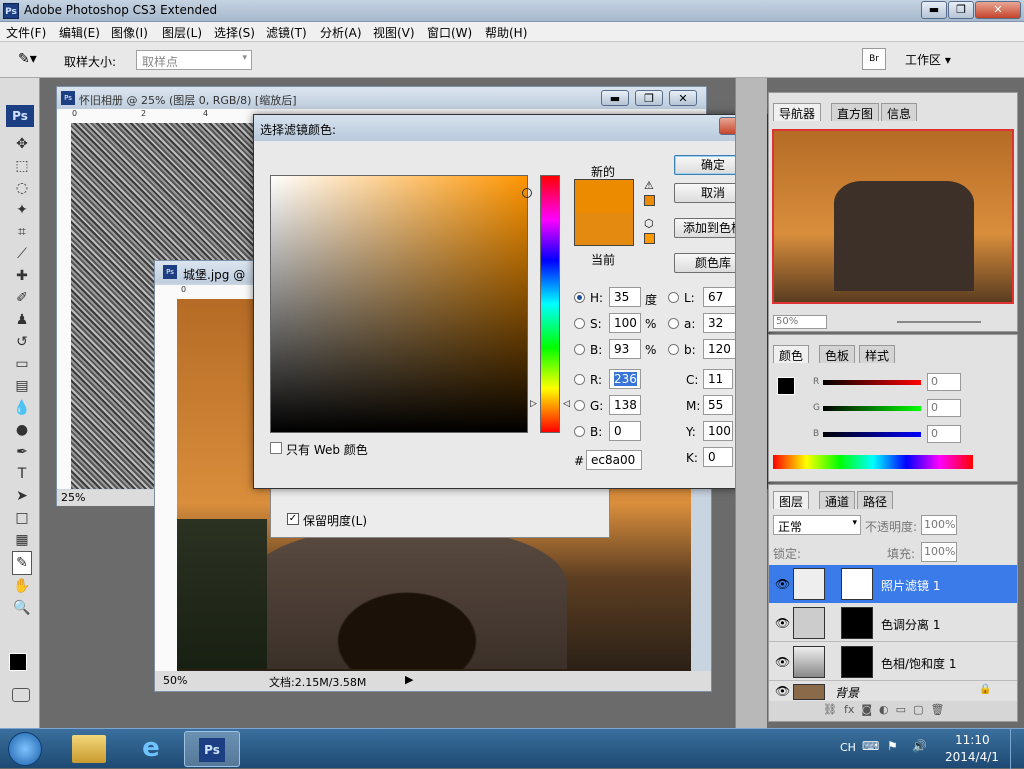 The width and height of the screenshot is (1024, 769). What do you see at coordinates (870, 746) in the screenshot?
I see `keyboard-icon: ⌨` at bounding box center [870, 746].